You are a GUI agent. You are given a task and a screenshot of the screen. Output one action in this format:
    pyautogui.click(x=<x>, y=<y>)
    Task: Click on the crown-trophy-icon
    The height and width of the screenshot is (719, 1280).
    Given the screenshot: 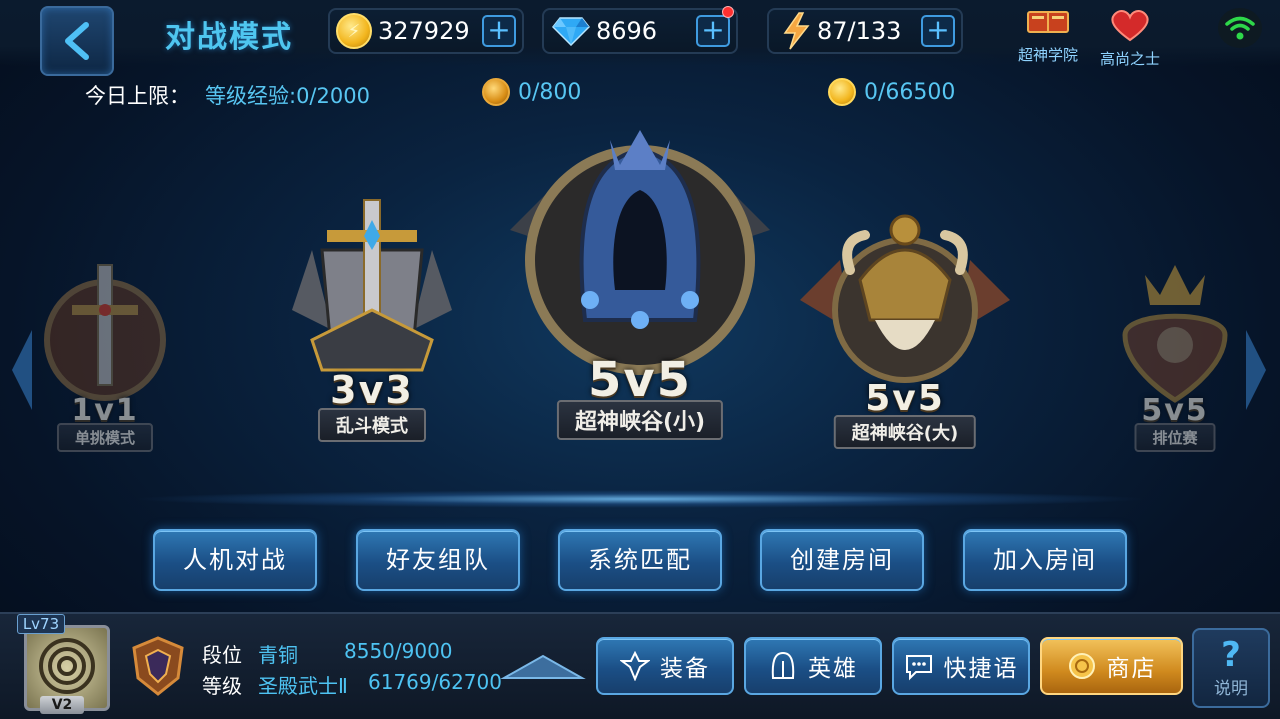 What is the action you would take?
    pyautogui.click(x=1175, y=334)
    